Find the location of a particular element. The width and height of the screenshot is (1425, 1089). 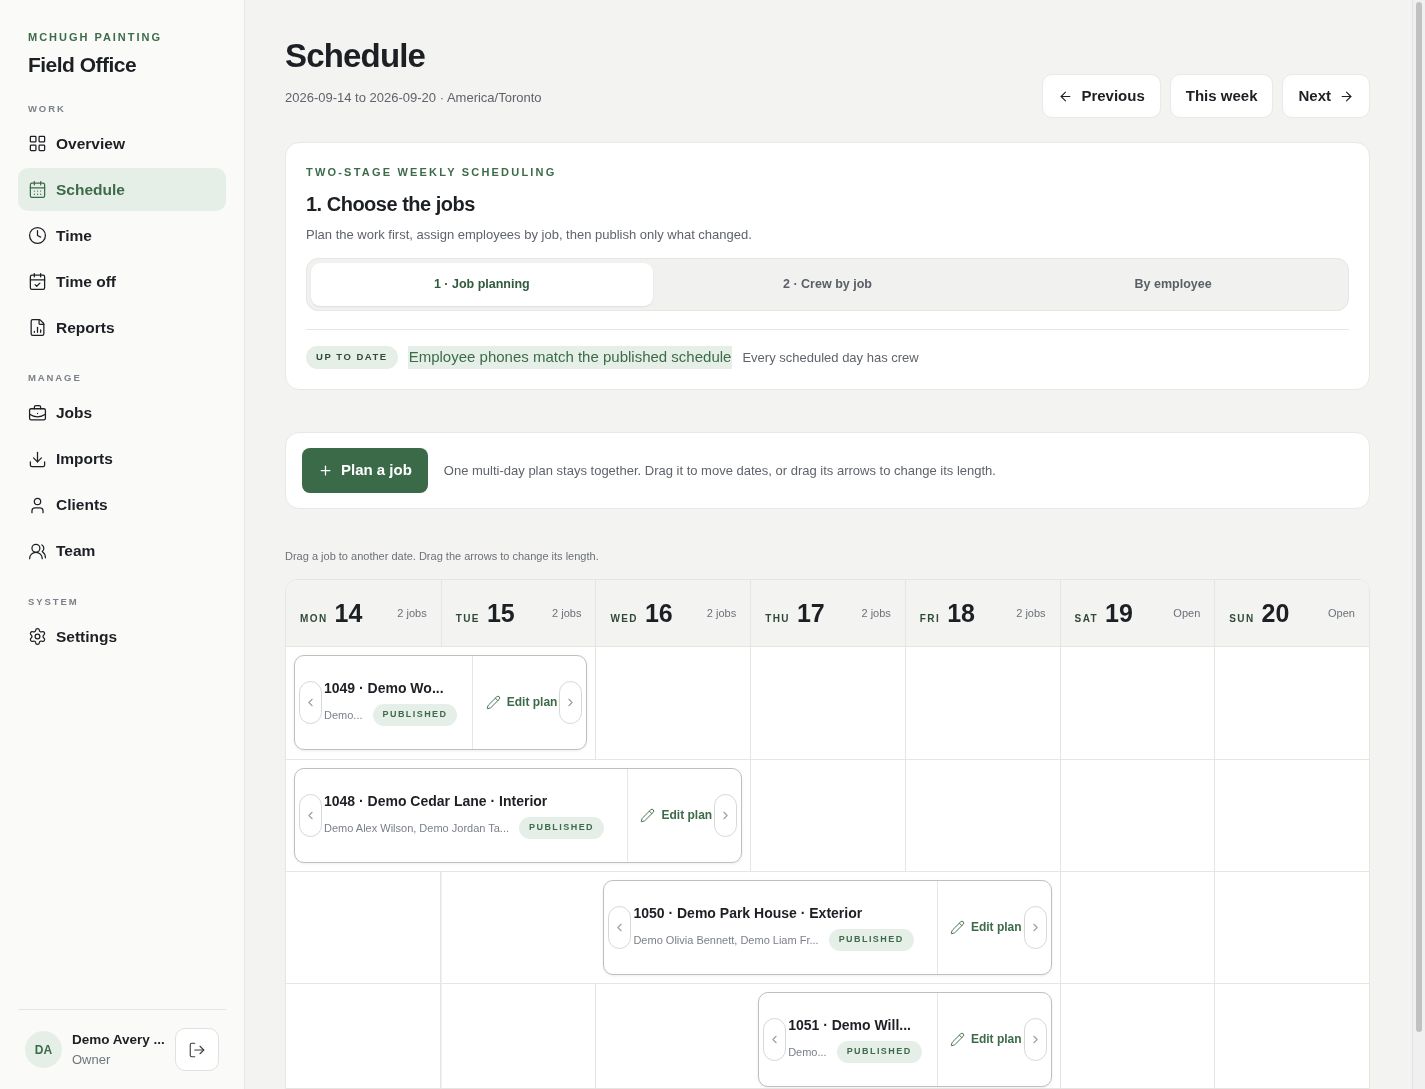

report-icon is located at coordinates (37, 328).